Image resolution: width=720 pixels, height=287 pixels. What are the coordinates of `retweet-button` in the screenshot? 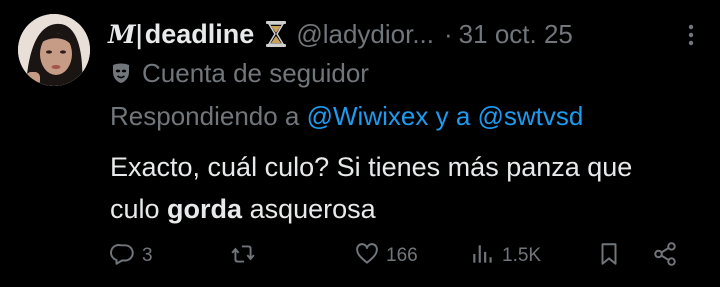 It's located at (246, 256).